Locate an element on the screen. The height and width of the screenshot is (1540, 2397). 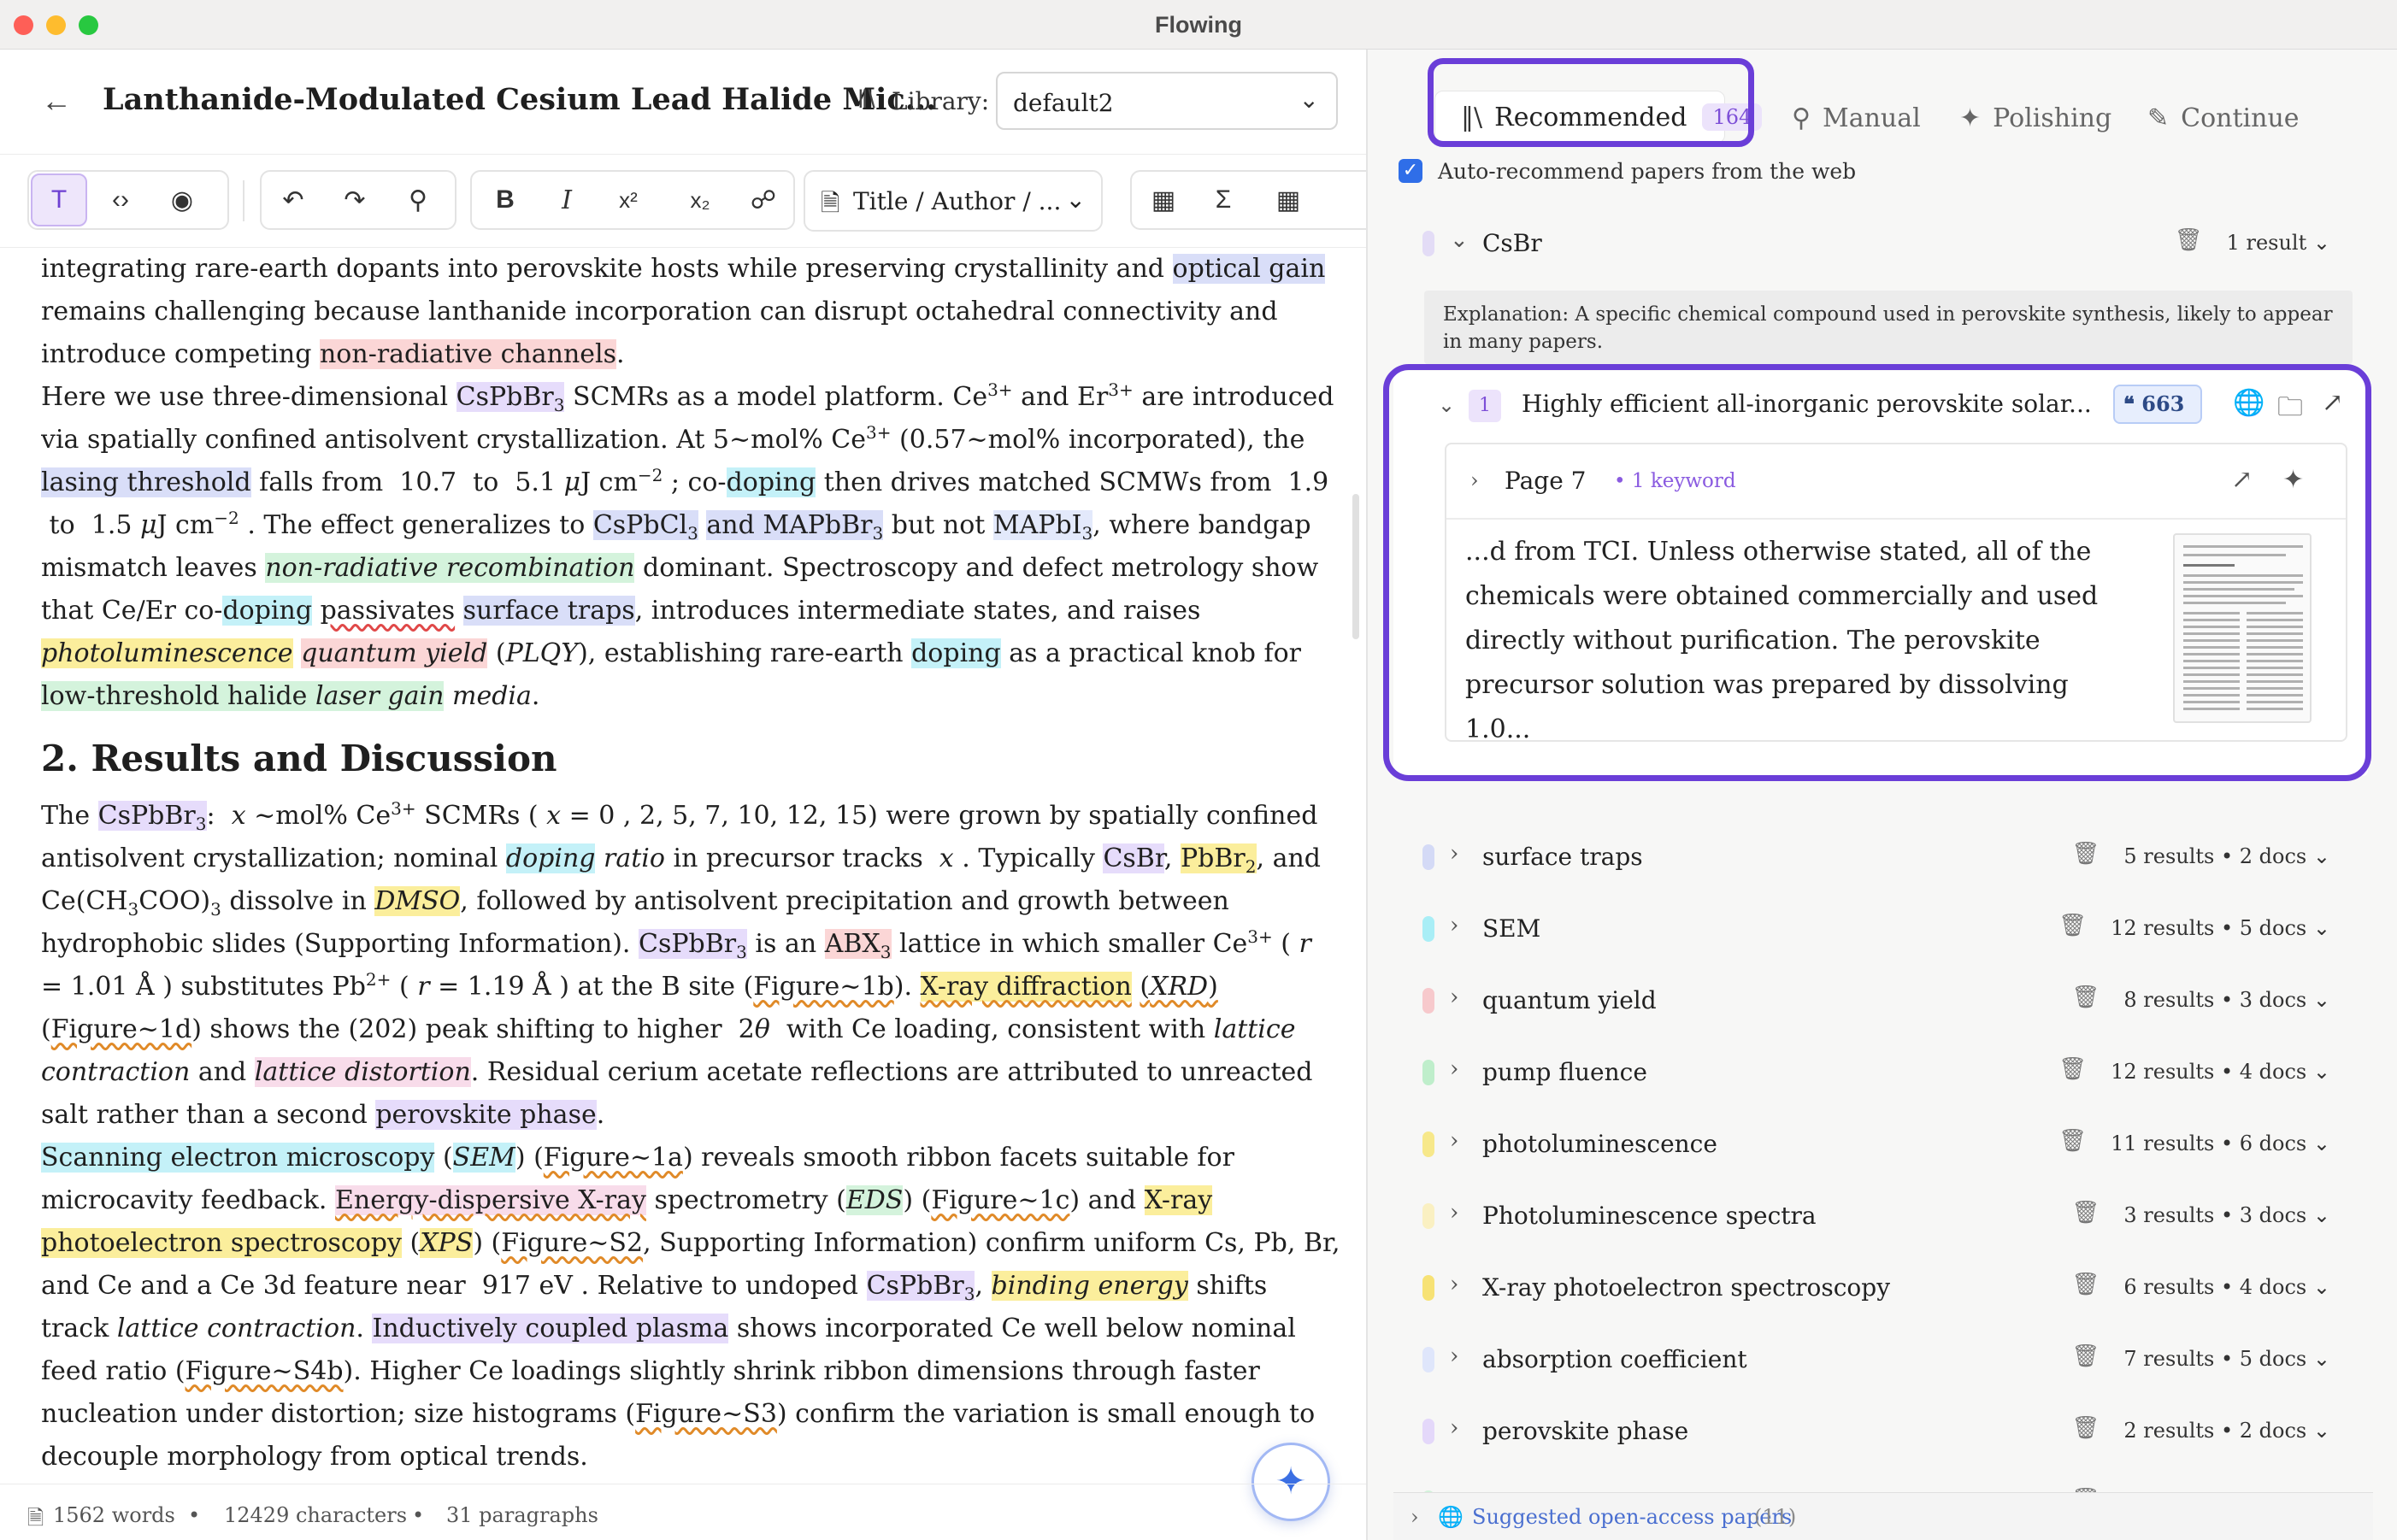
auto-recommend-toggle: ✓ Auto-recommend papers from the web is located at coordinates (1628, 171).